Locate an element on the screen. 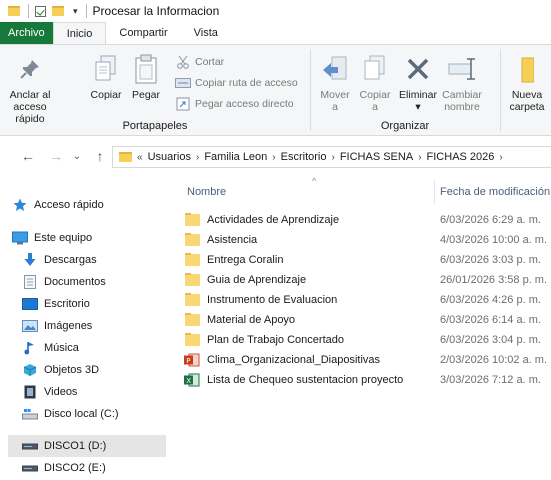  delete-button: Eliminar ▾ is located at coordinates (418, 82).